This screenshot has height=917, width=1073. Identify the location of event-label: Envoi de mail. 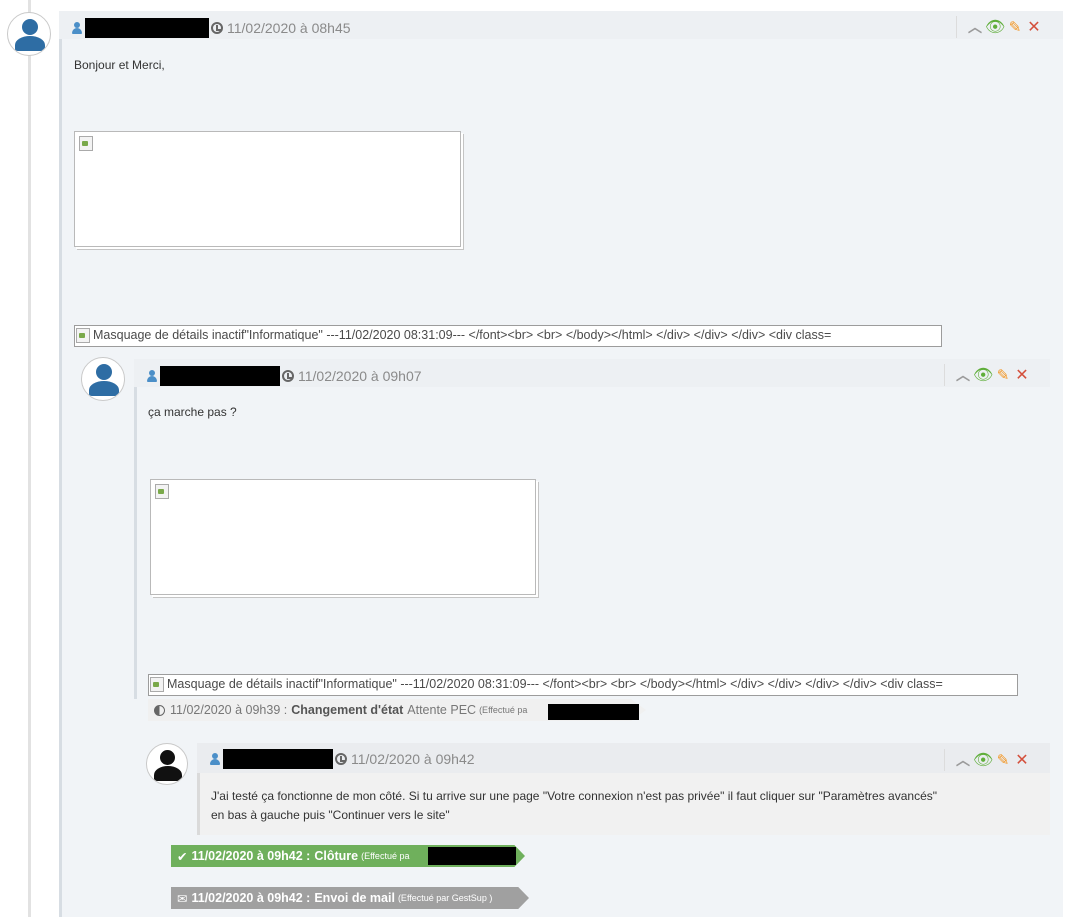
(354, 898).